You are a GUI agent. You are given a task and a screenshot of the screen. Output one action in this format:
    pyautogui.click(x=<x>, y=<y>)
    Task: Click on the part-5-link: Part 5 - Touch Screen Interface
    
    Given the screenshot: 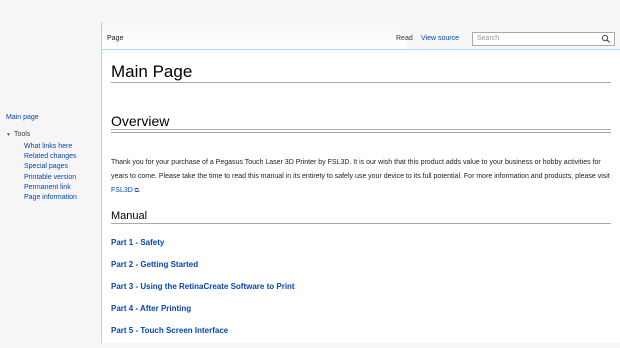 What is the action you would take?
    pyautogui.click(x=203, y=337)
    